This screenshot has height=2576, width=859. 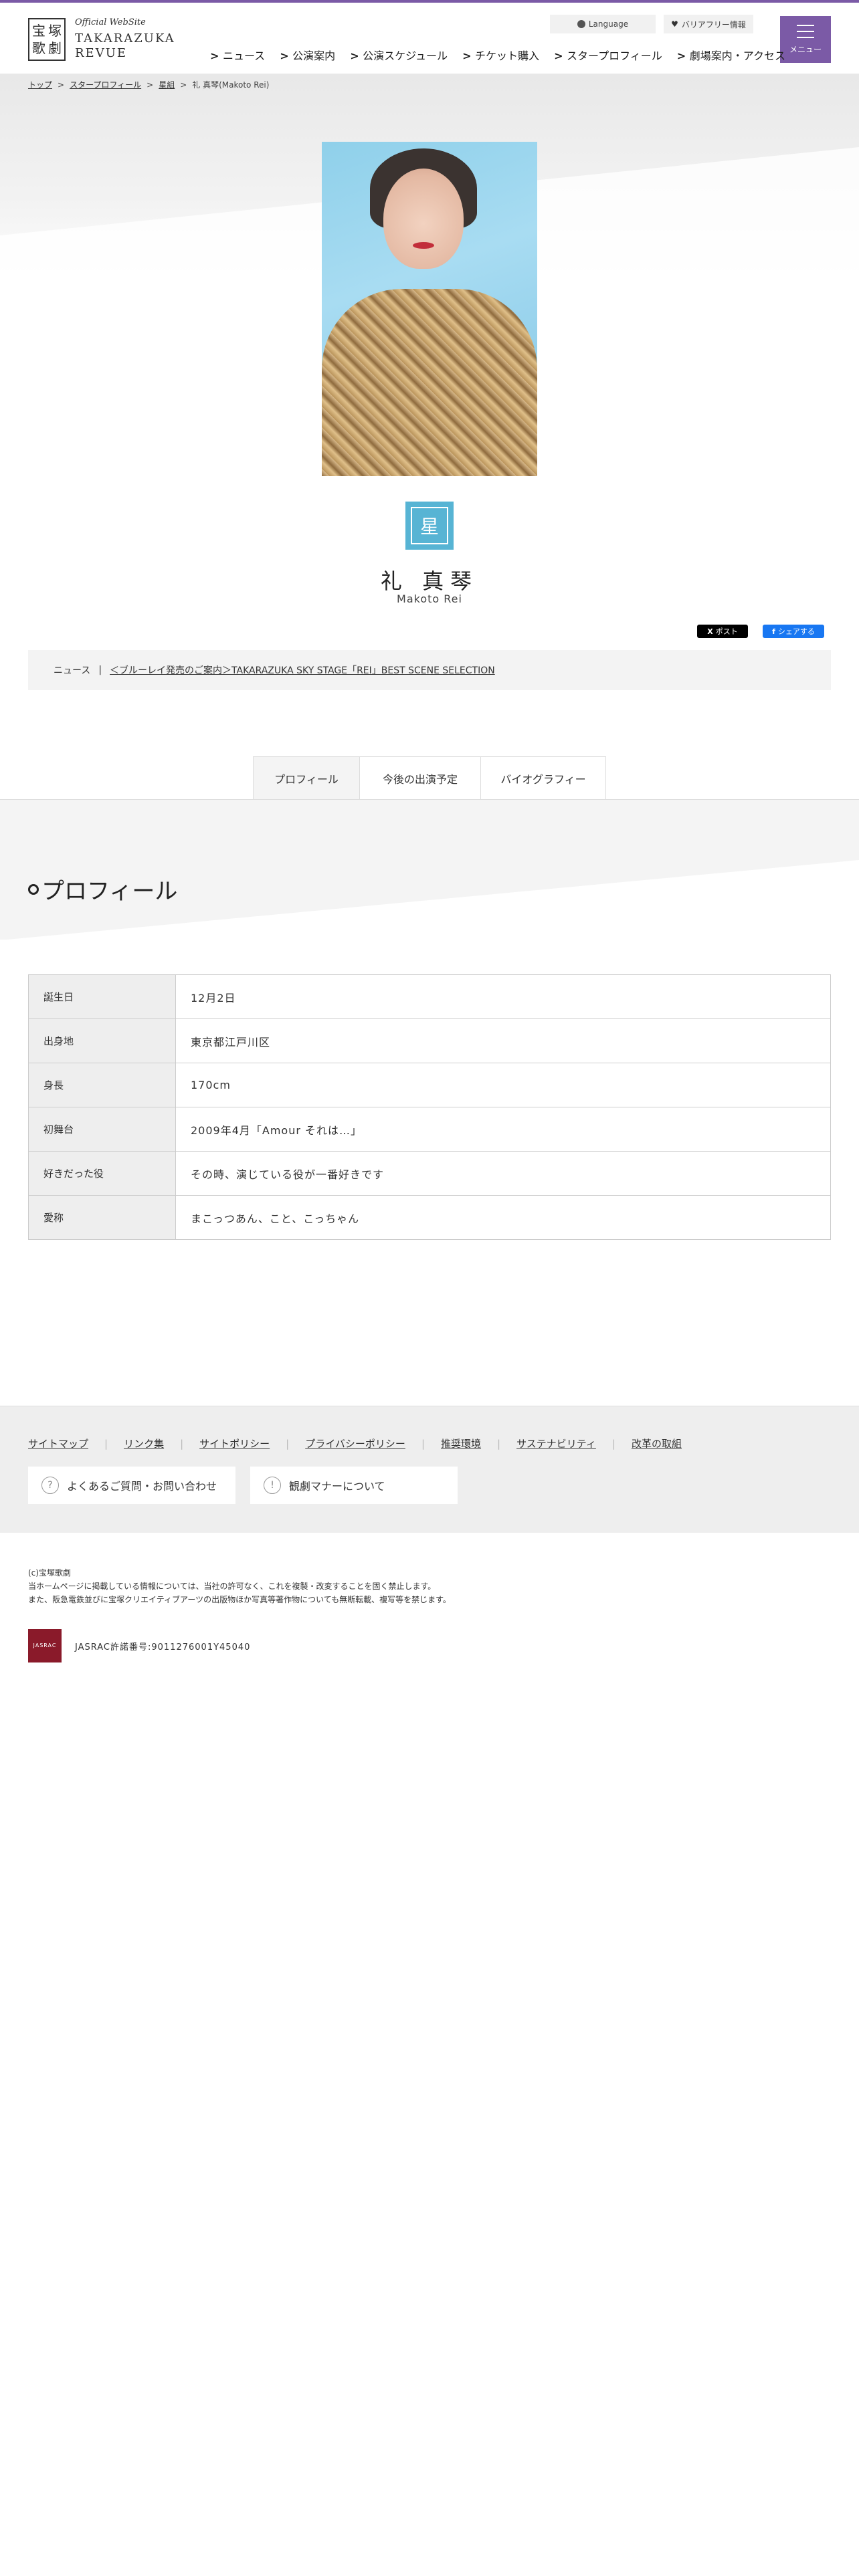 What do you see at coordinates (429, 309) in the screenshot?
I see `star-portrait-photo` at bounding box center [429, 309].